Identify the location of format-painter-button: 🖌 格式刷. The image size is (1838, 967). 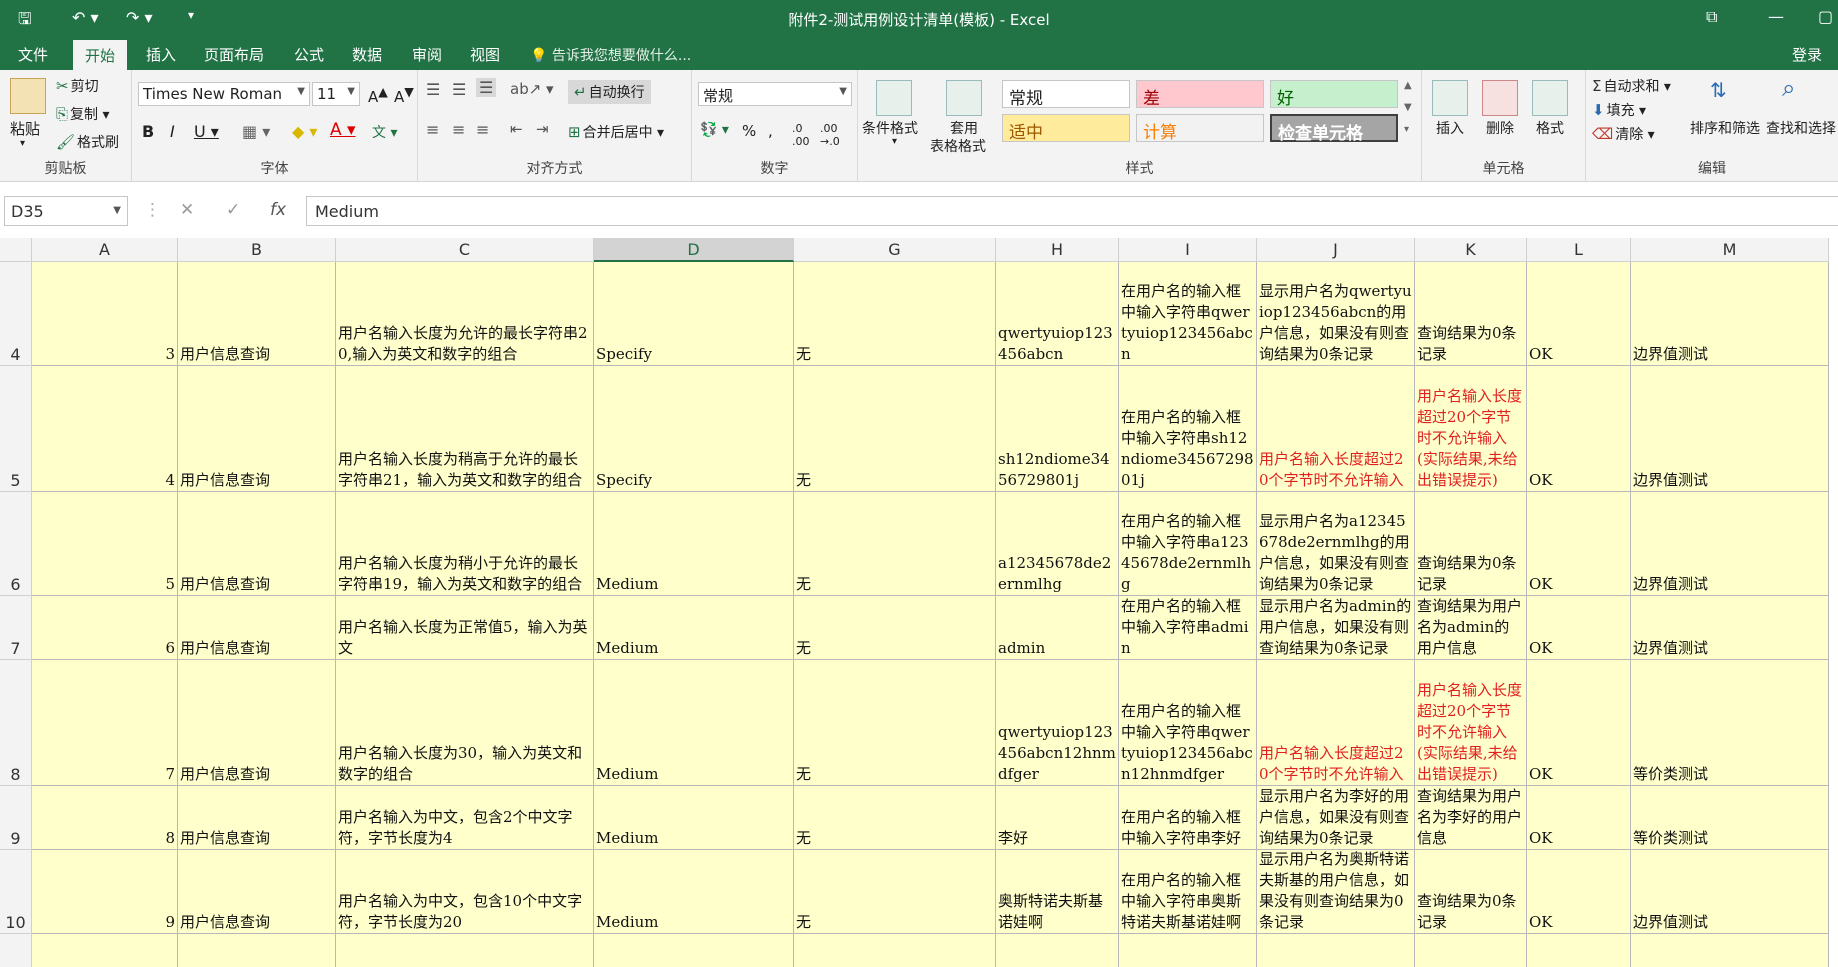
(87, 142).